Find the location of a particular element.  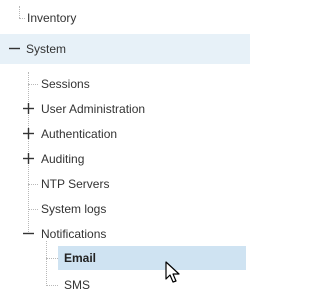

tree-item-notifications: Notifications is located at coordinates (125, 234).